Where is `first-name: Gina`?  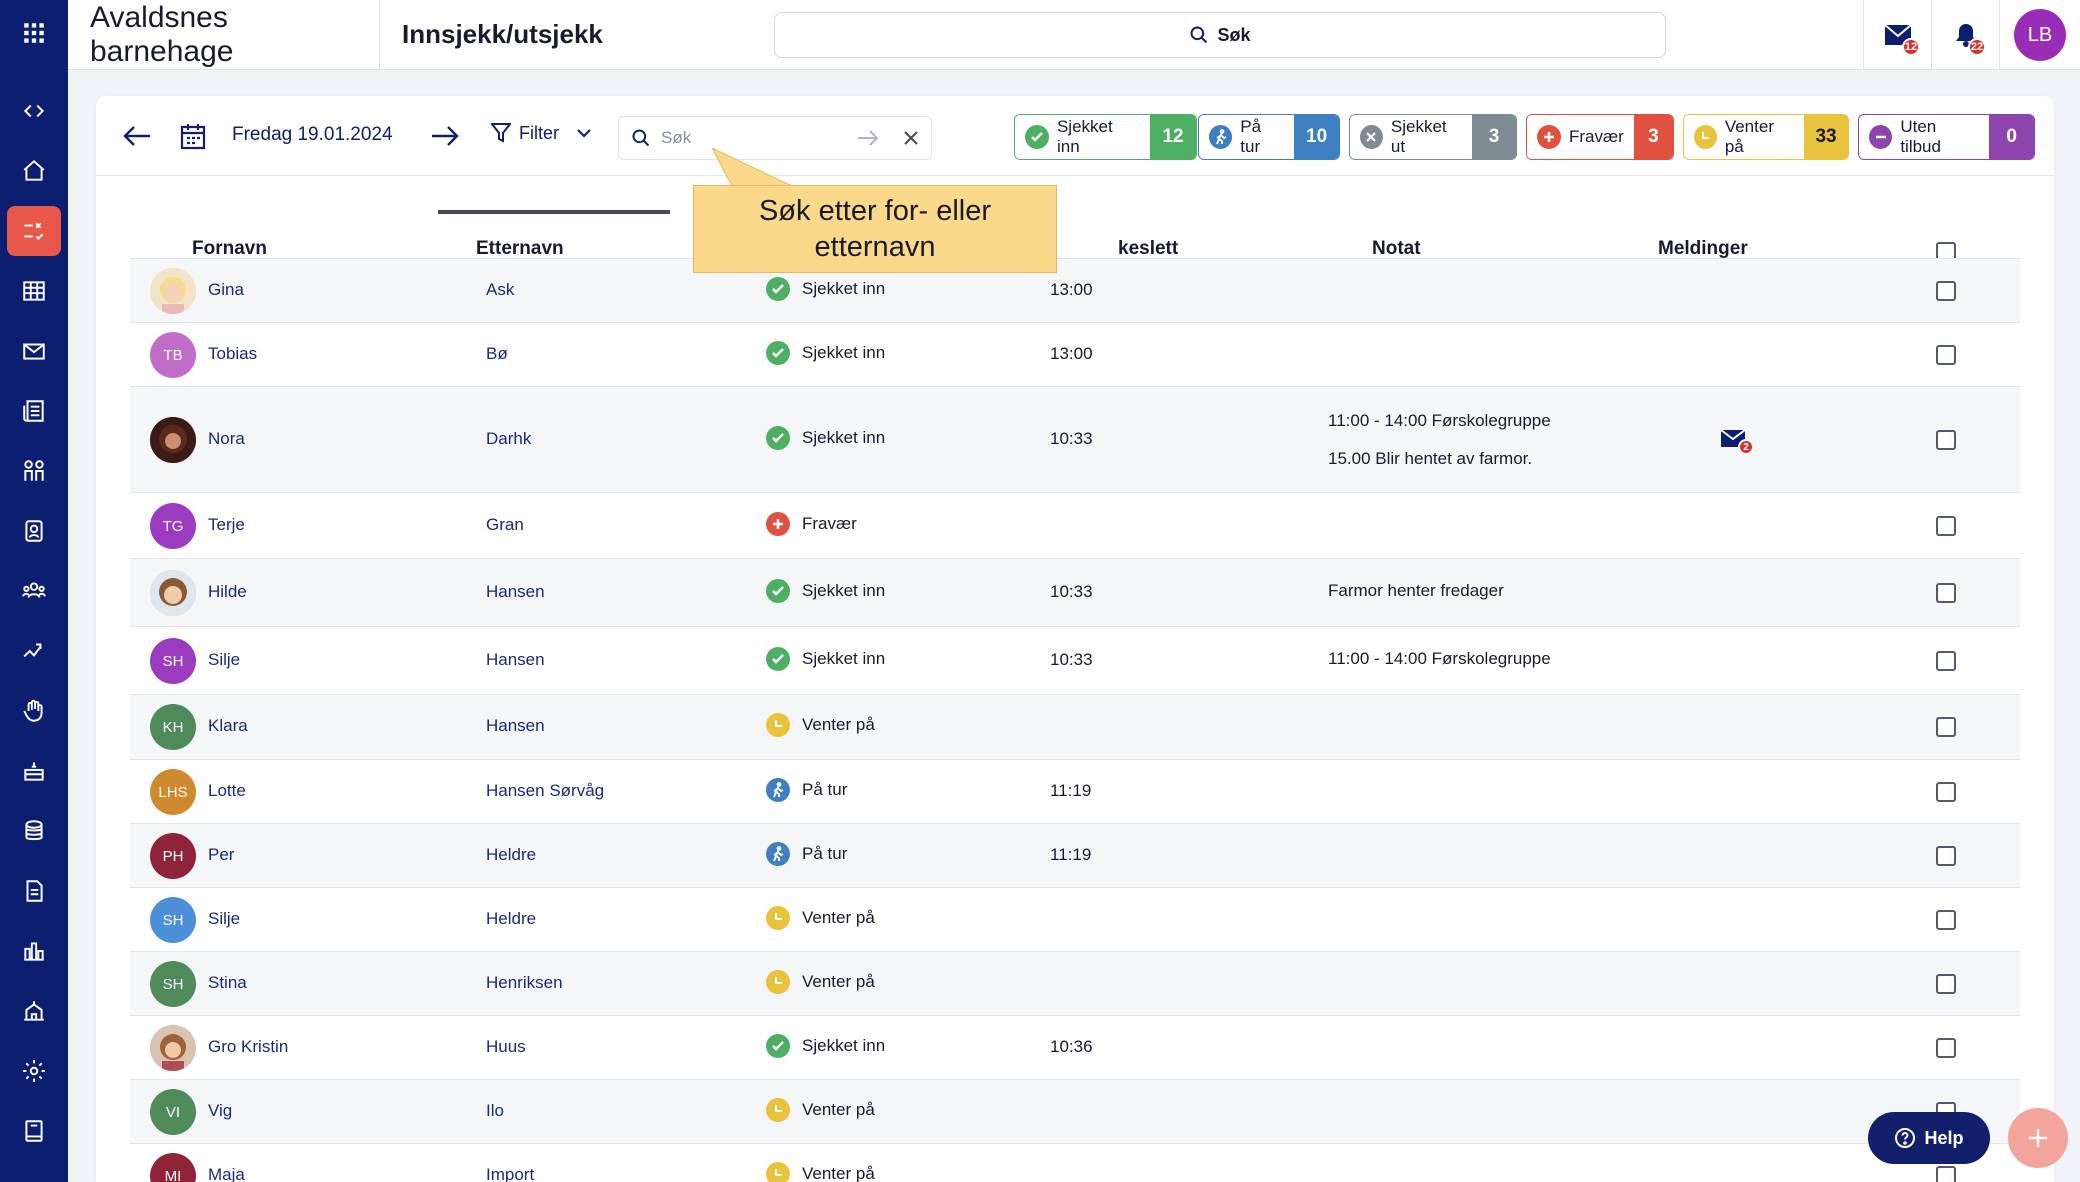 first-name: Gina is located at coordinates (226, 290).